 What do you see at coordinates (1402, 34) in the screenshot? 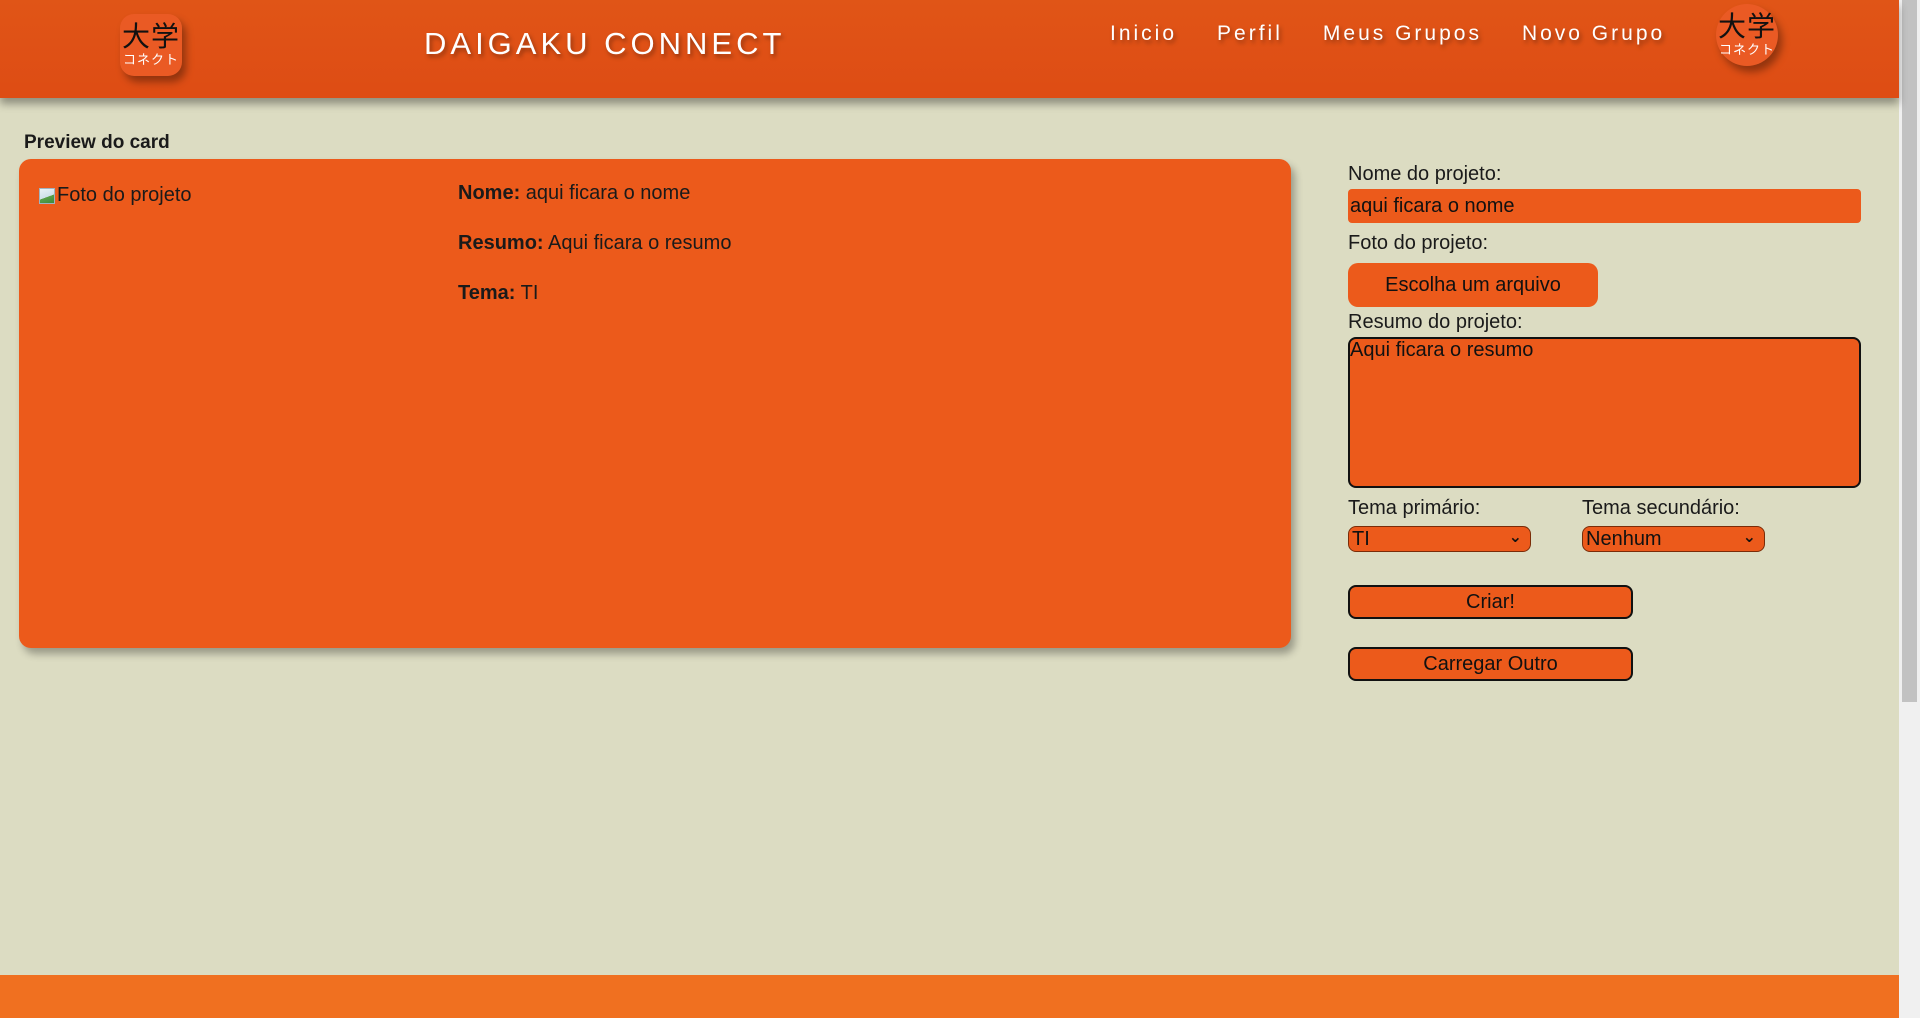
I see `nav-meus-grupos: Meus Grupos` at bounding box center [1402, 34].